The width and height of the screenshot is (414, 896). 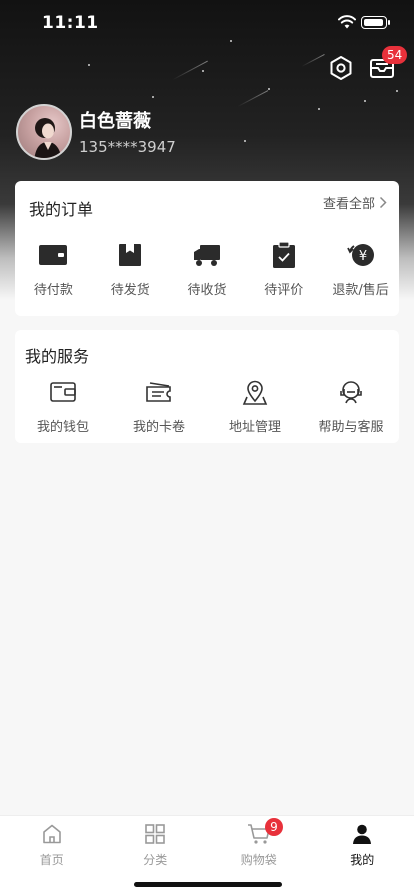 What do you see at coordinates (207, 24) in the screenshot?
I see `status-bar: 11:11` at bounding box center [207, 24].